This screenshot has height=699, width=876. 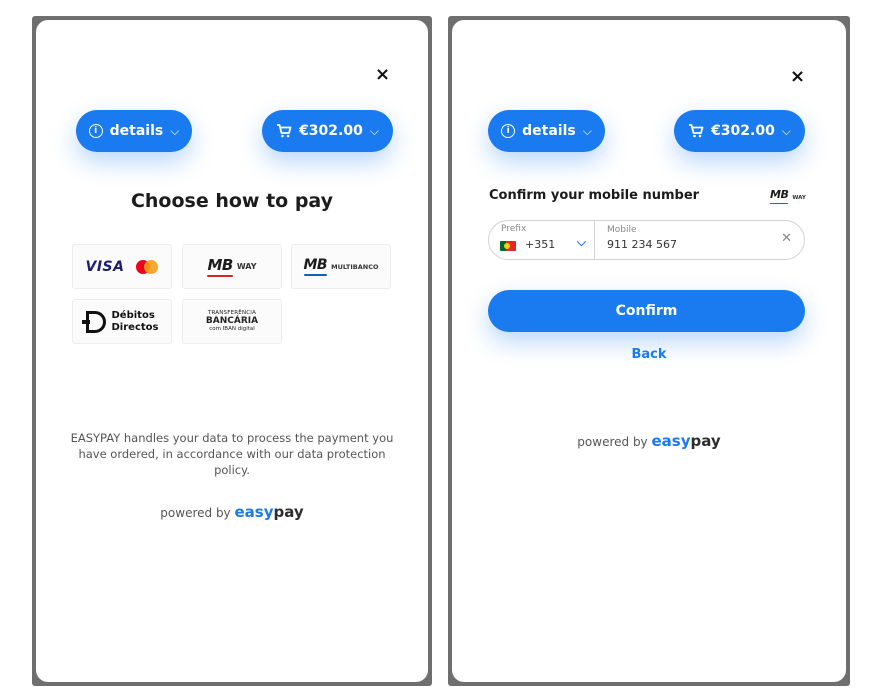 What do you see at coordinates (105, 266) in the screenshot?
I see `visa-logo: VISA` at bounding box center [105, 266].